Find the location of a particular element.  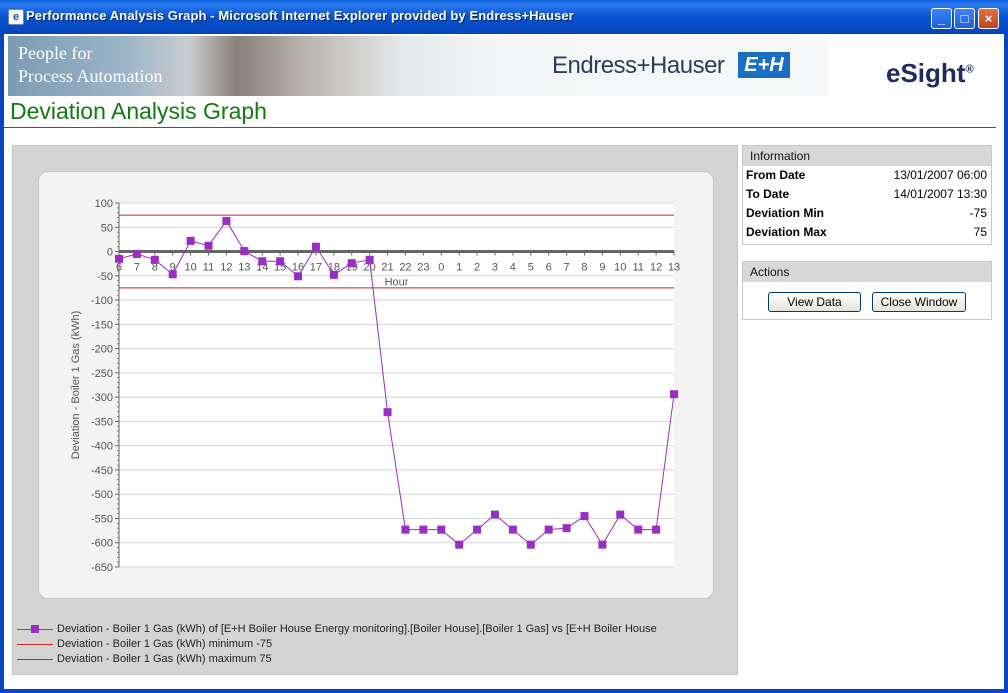

window-frame-right is located at coordinates (1006, 363).